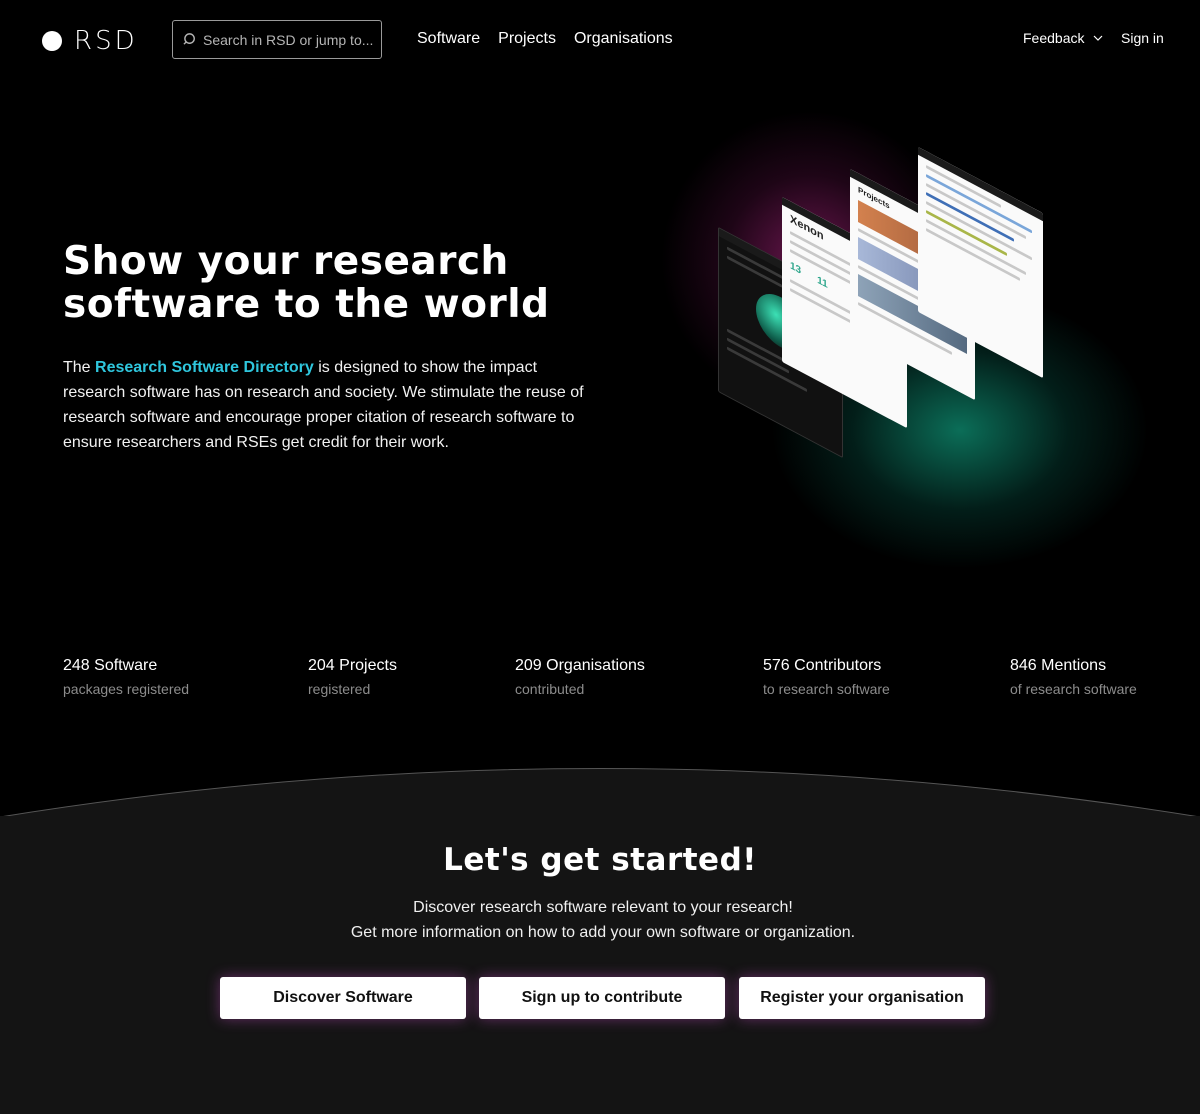 The height and width of the screenshot is (1114, 1200). I want to click on stat-value: 248 Software, so click(110, 665).